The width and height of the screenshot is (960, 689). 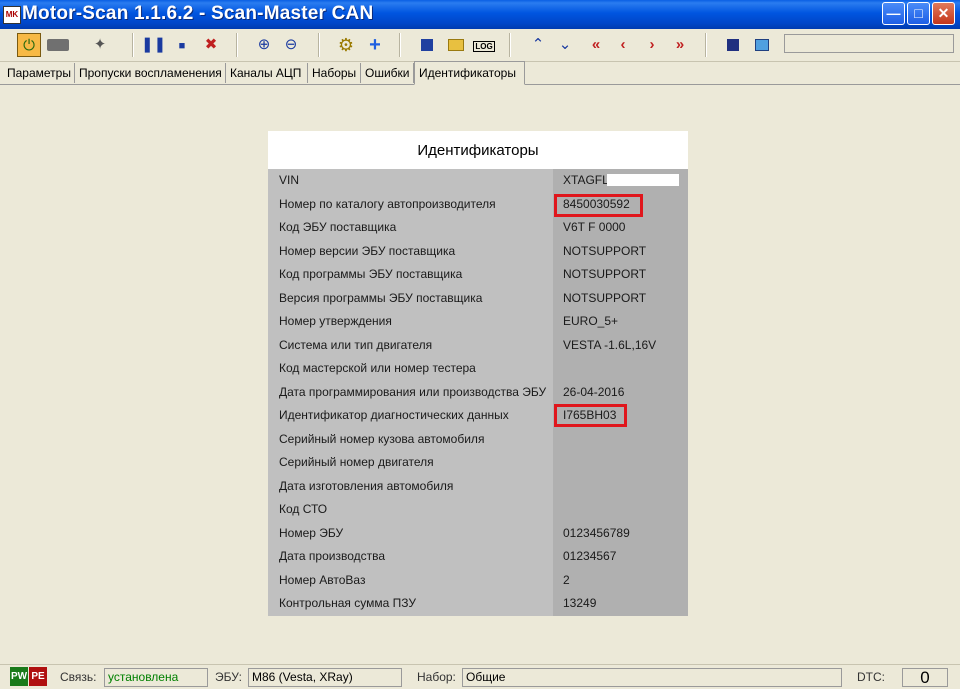 I want to click on left-icon: ‹, so click(x=623, y=44).